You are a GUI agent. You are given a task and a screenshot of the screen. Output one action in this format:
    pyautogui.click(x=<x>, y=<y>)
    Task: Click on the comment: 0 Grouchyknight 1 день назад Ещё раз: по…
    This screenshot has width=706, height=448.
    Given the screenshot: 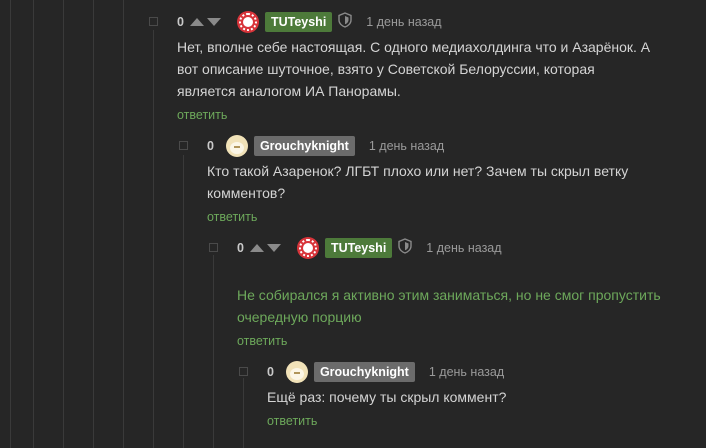 What is the action you would take?
    pyautogui.click(x=462, y=400)
    